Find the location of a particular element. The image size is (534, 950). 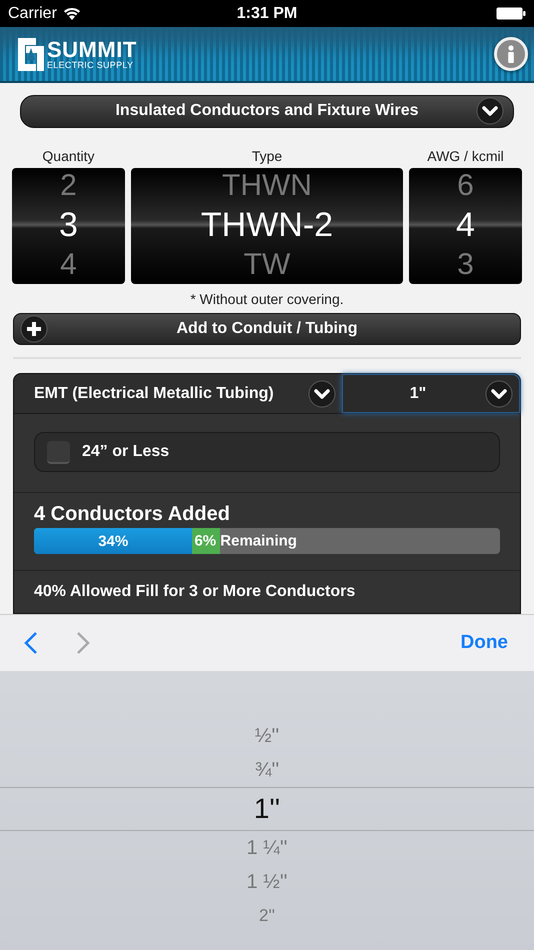

clock-time: 1:31 PM is located at coordinates (267, 13).